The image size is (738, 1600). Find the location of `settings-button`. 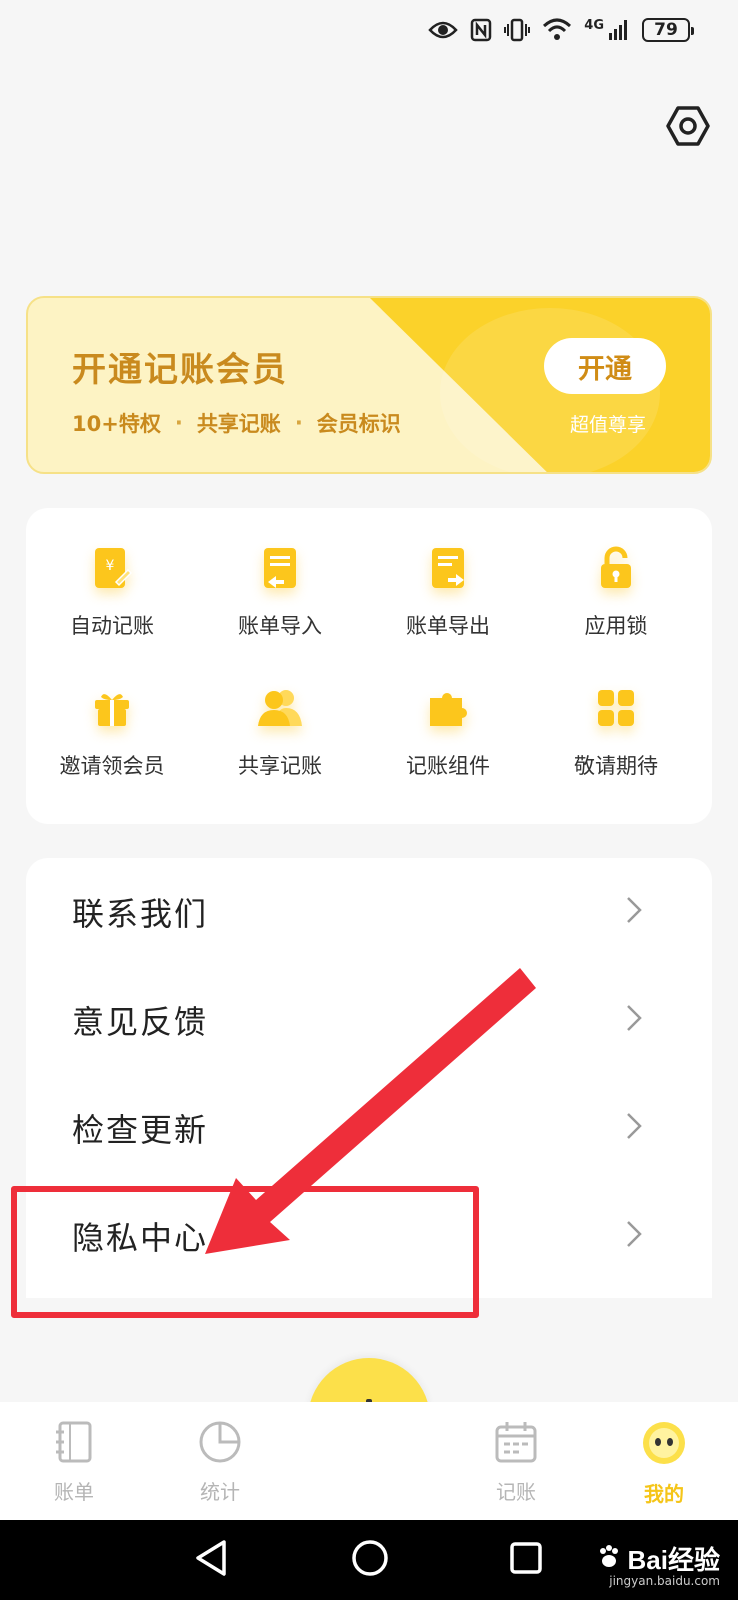

settings-button is located at coordinates (688, 128).